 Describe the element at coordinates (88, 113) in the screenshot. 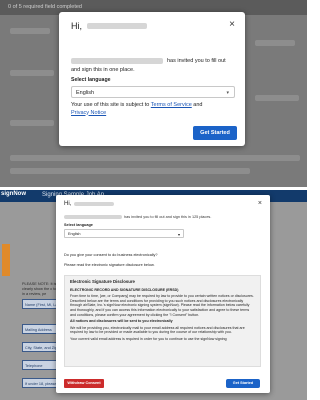

I see `privacy-notice-link: Privacy Notice` at that location.